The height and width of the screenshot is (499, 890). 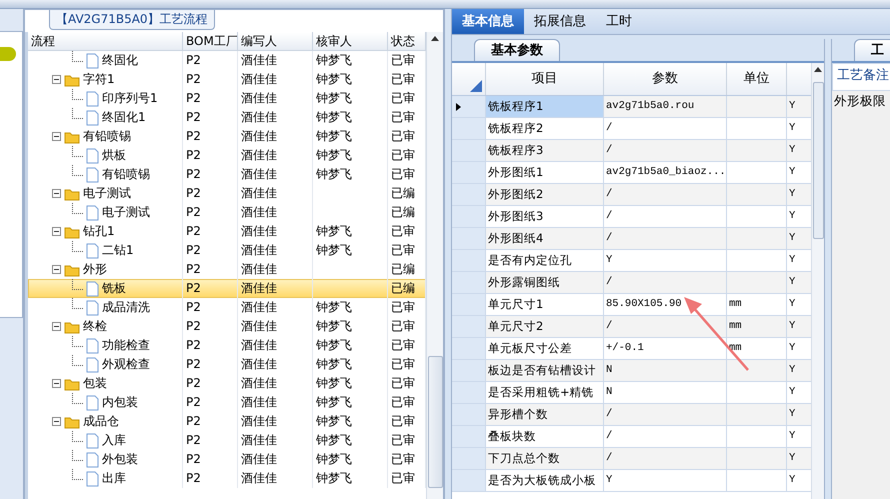 What do you see at coordinates (227, 459) in the screenshot?
I see `tree-row: 外包装 P2 酒佳佳 钟梦飞 已审` at bounding box center [227, 459].